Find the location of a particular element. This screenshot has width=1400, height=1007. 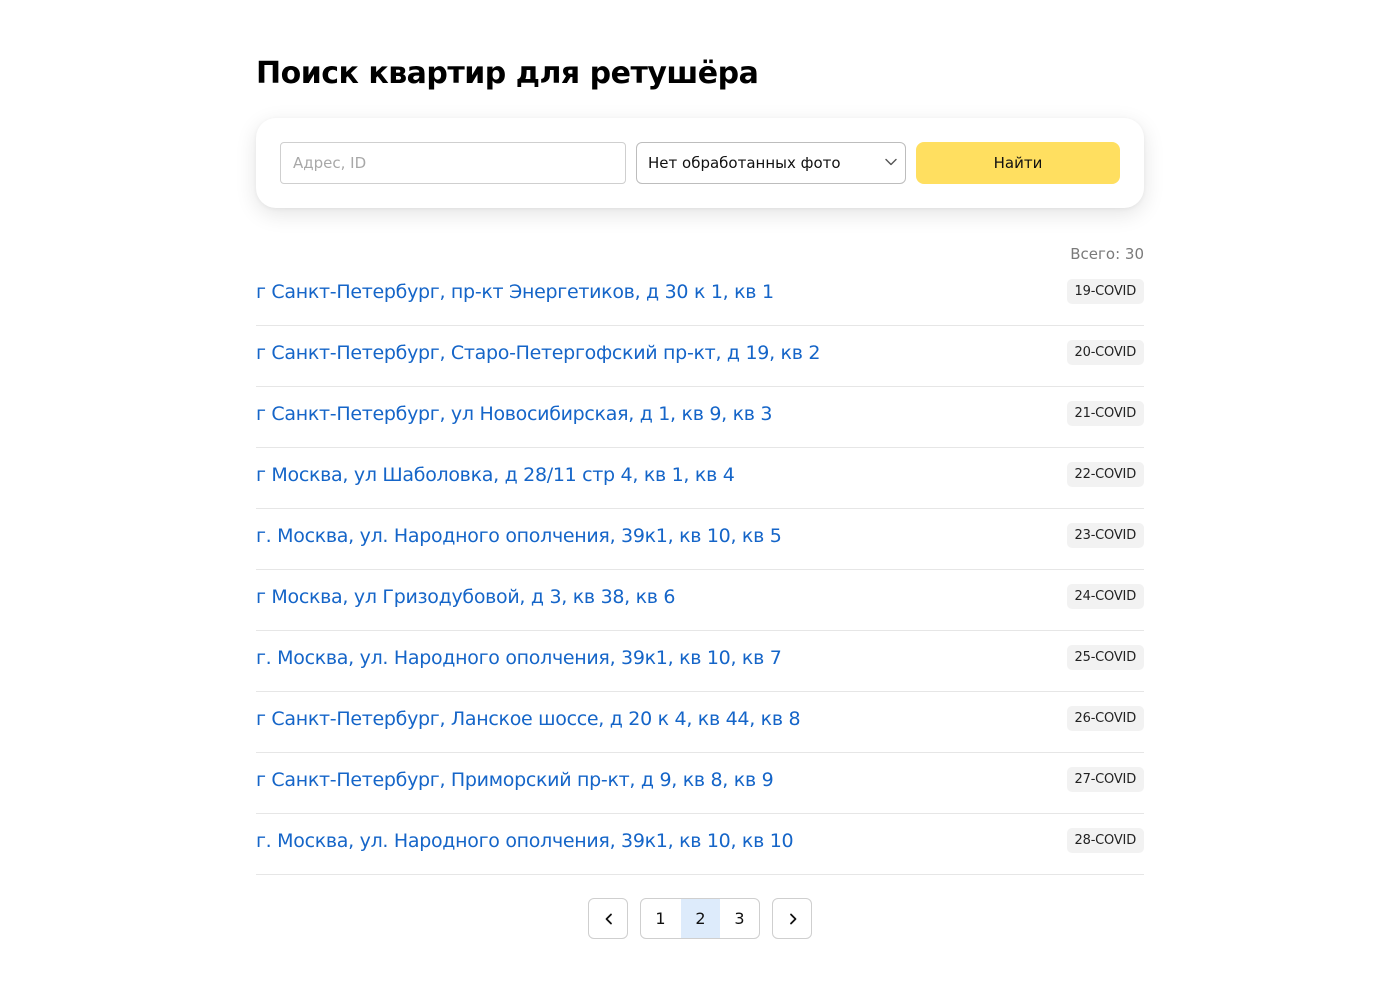

total-count: Всего: 30 is located at coordinates (1107, 254).